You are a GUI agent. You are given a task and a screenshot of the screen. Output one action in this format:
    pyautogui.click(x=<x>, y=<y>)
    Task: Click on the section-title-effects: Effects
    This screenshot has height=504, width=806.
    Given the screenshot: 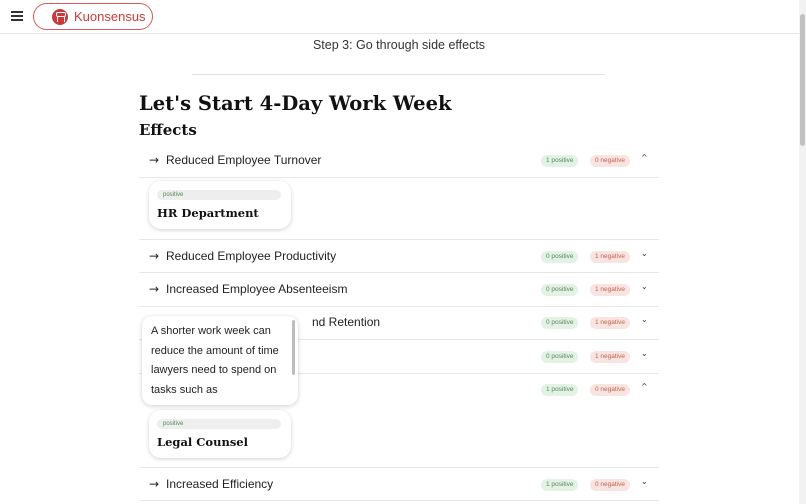 What is the action you would take?
    pyautogui.click(x=168, y=130)
    